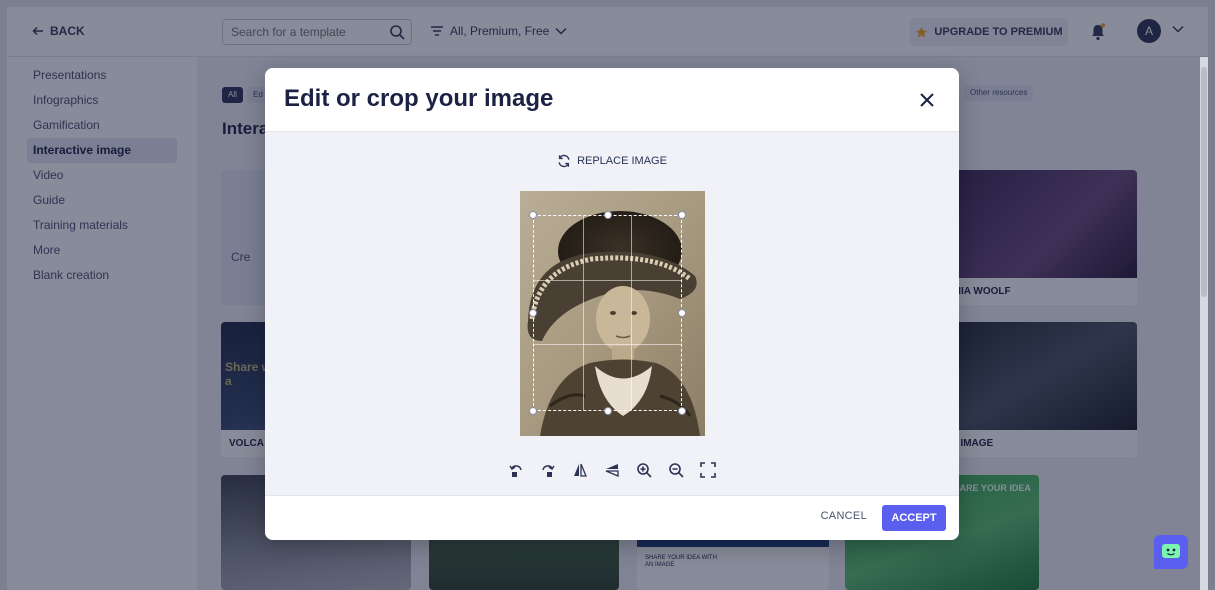 Image resolution: width=1215 pixels, height=590 pixels. I want to click on modal-header: Edit or crop your image, so click(612, 100).